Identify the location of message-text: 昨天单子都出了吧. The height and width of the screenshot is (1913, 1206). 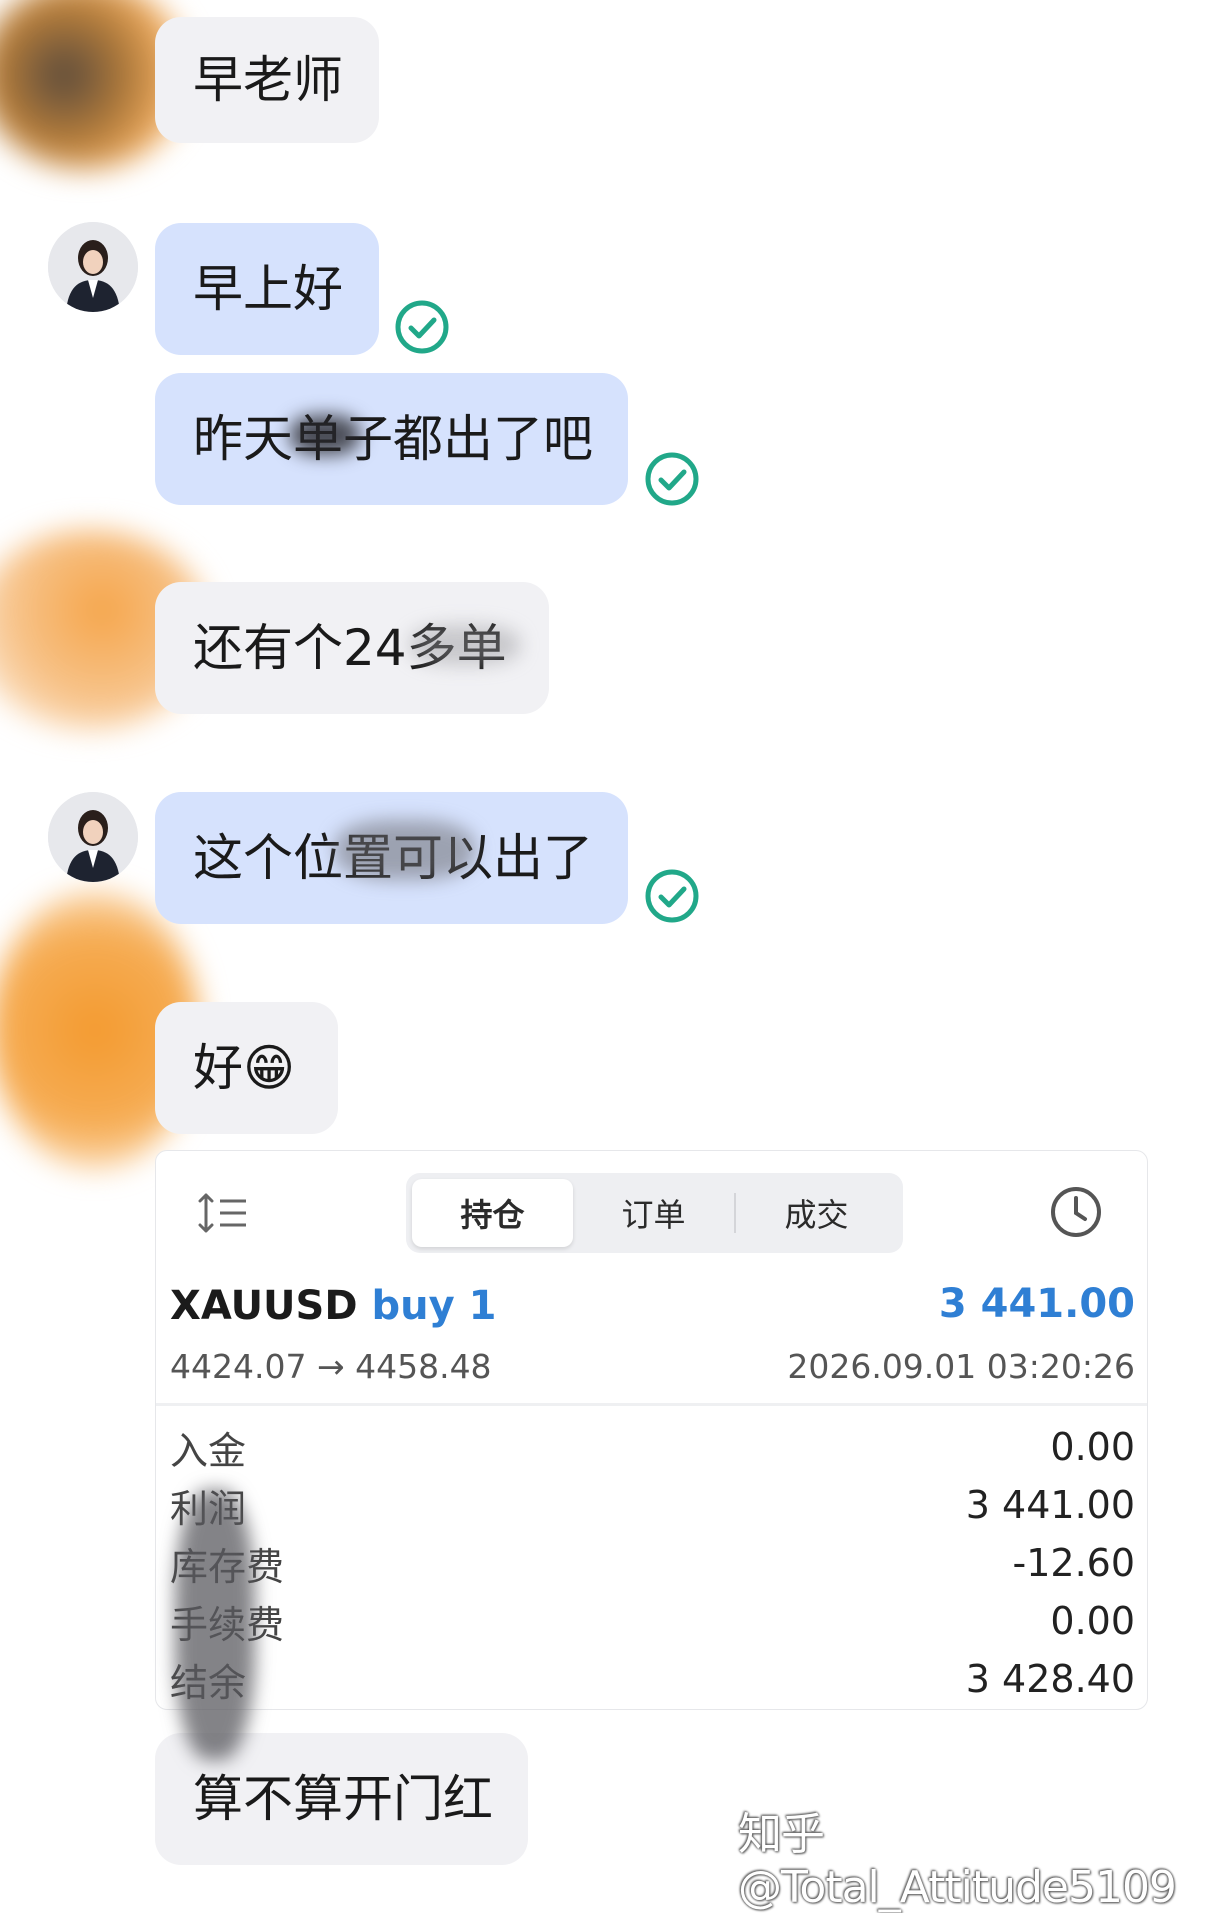
(393, 439).